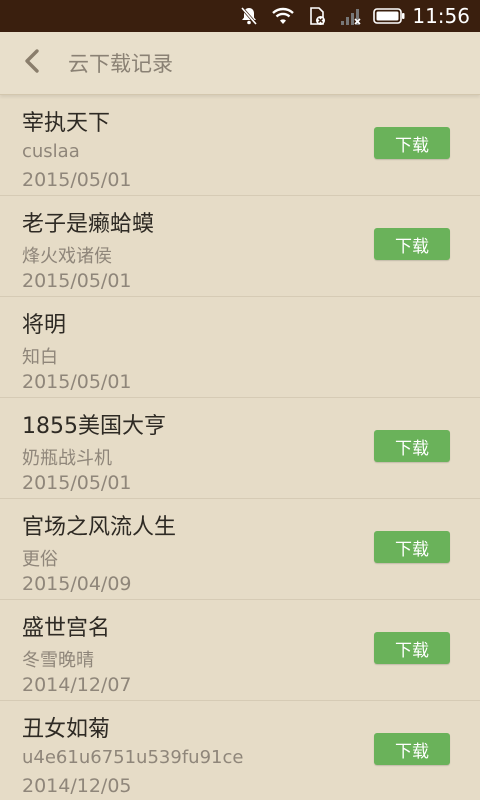 Image resolution: width=480 pixels, height=800 pixels. What do you see at coordinates (389, 16) in the screenshot?
I see `battery-icon` at bounding box center [389, 16].